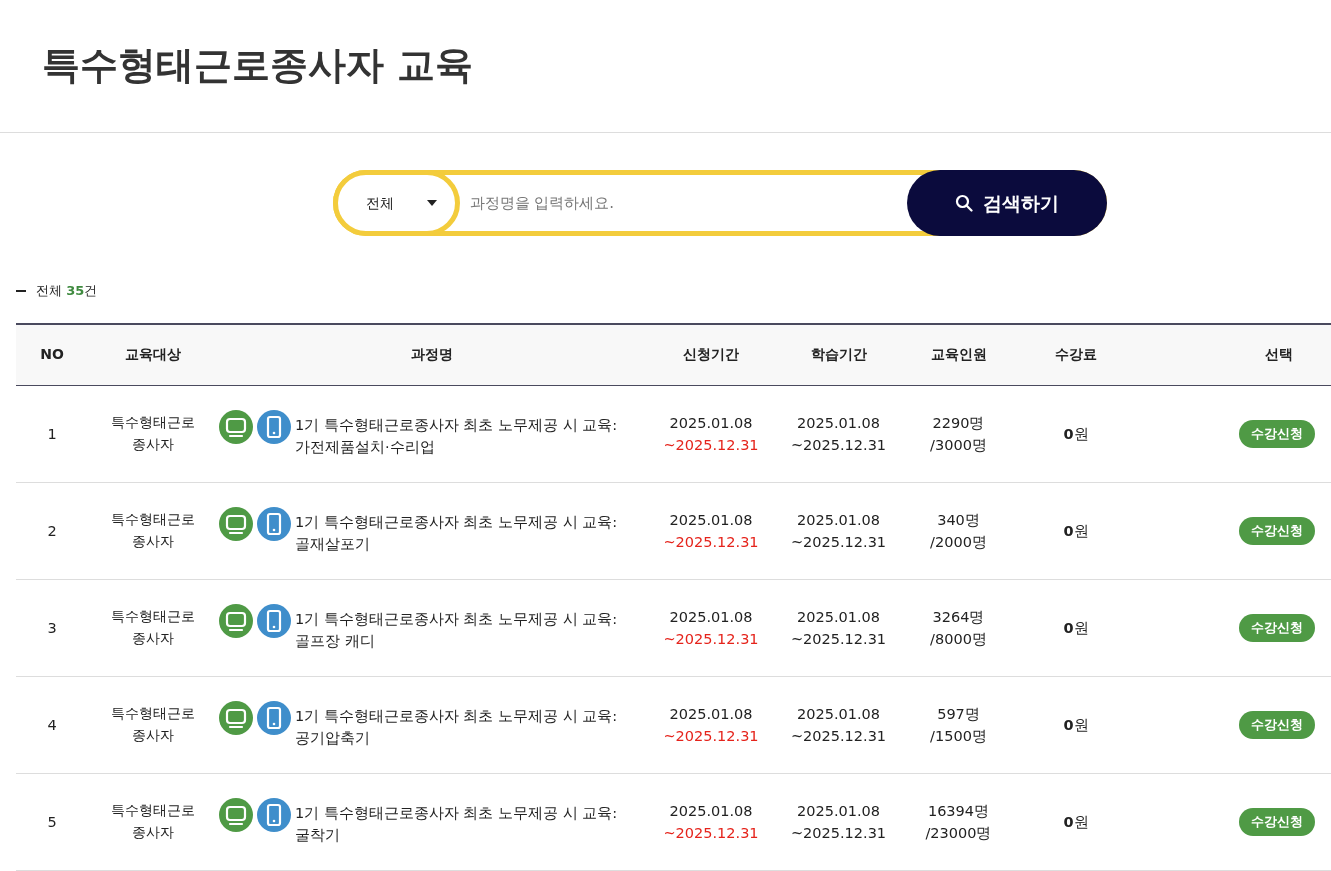  What do you see at coordinates (1006, 203) in the screenshot?
I see `search-button: 검색하기` at bounding box center [1006, 203].